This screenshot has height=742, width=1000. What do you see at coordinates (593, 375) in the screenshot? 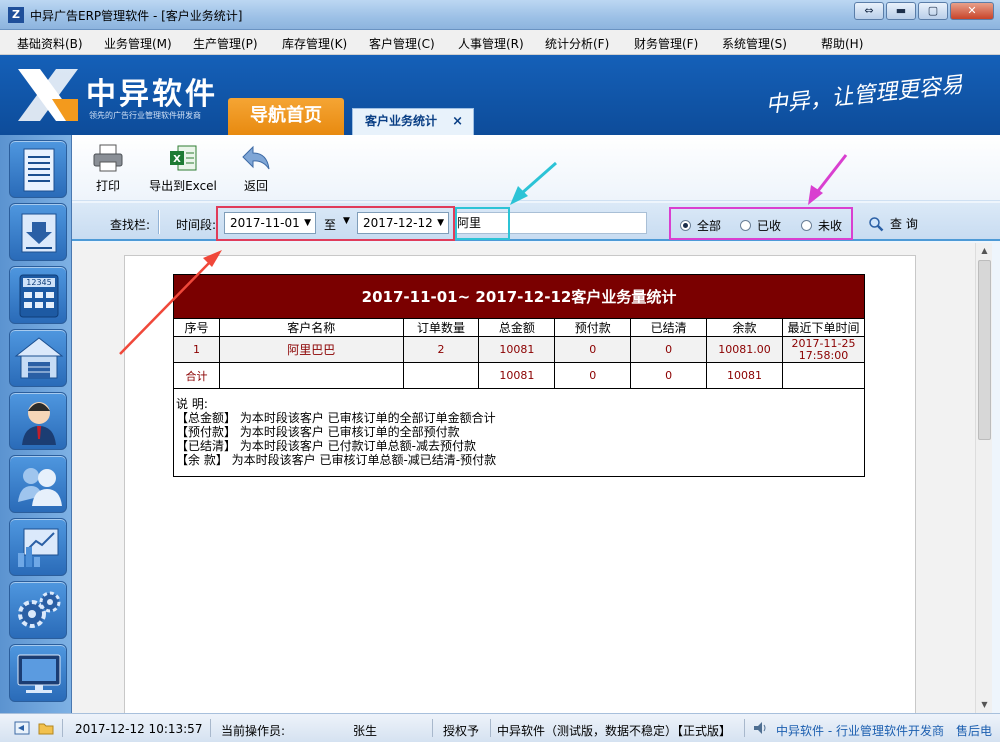
I see `summary-prepaid: 0` at bounding box center [593, 375].